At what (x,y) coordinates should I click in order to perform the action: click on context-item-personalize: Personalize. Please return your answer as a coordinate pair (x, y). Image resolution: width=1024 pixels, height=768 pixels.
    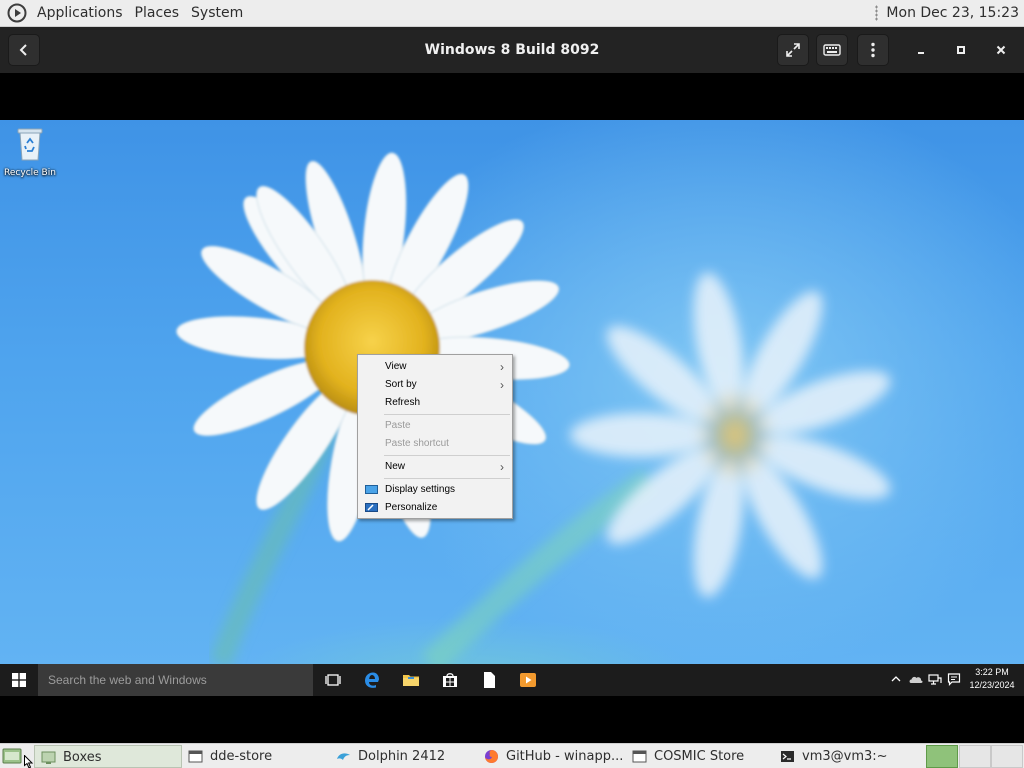
    Looking at the image, I should click on (435, 508).